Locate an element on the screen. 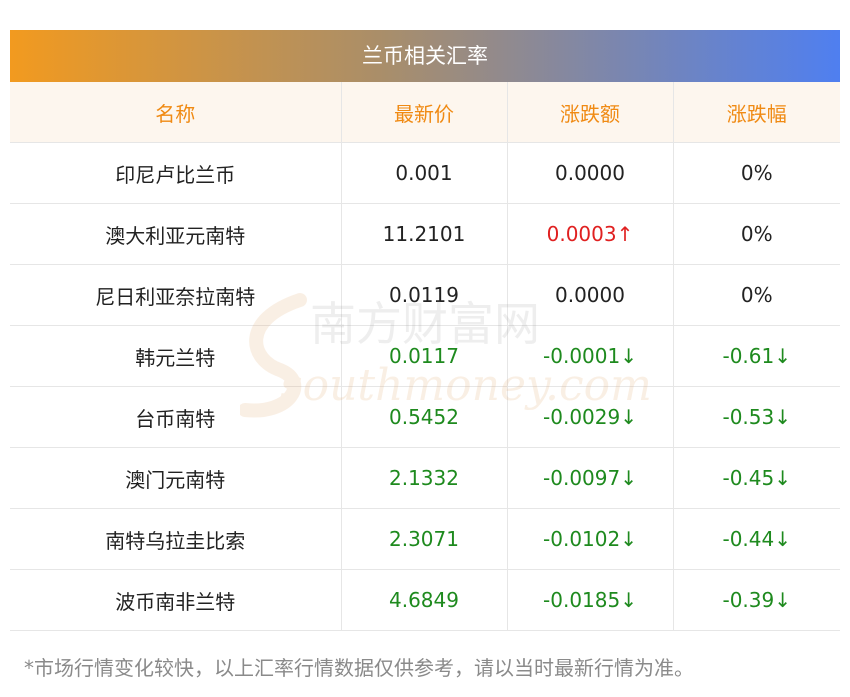 This screenshot has width=850, height=697. col-header-name: 名称 is located at coordinates (176, 112).